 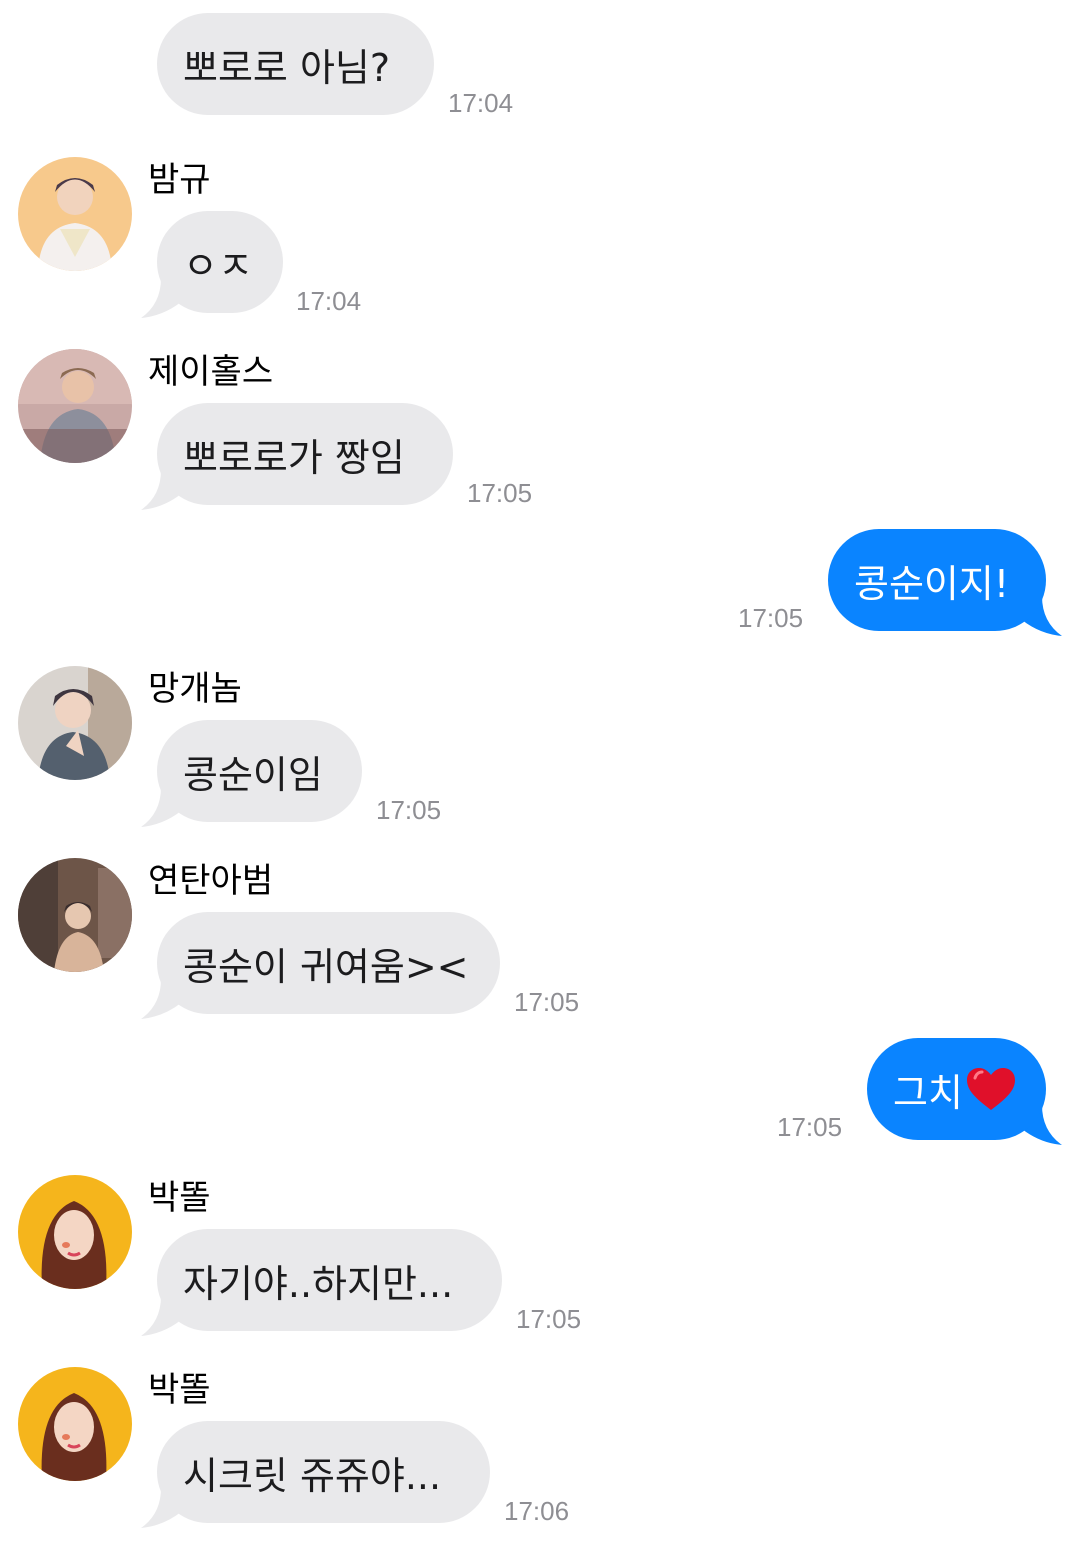 What do you see at coordinates (211, 372) in the screenshot?
I see `sender-name: 제이홀스` at bounding box center [211, 372].